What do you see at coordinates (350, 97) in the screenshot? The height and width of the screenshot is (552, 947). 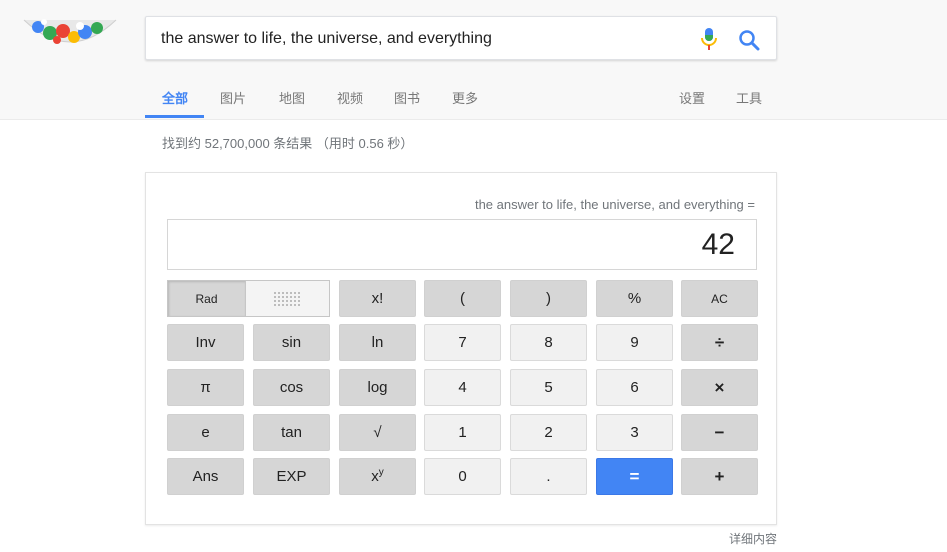 I see `tab-videos: 视频` at bounding box center [350, 97].